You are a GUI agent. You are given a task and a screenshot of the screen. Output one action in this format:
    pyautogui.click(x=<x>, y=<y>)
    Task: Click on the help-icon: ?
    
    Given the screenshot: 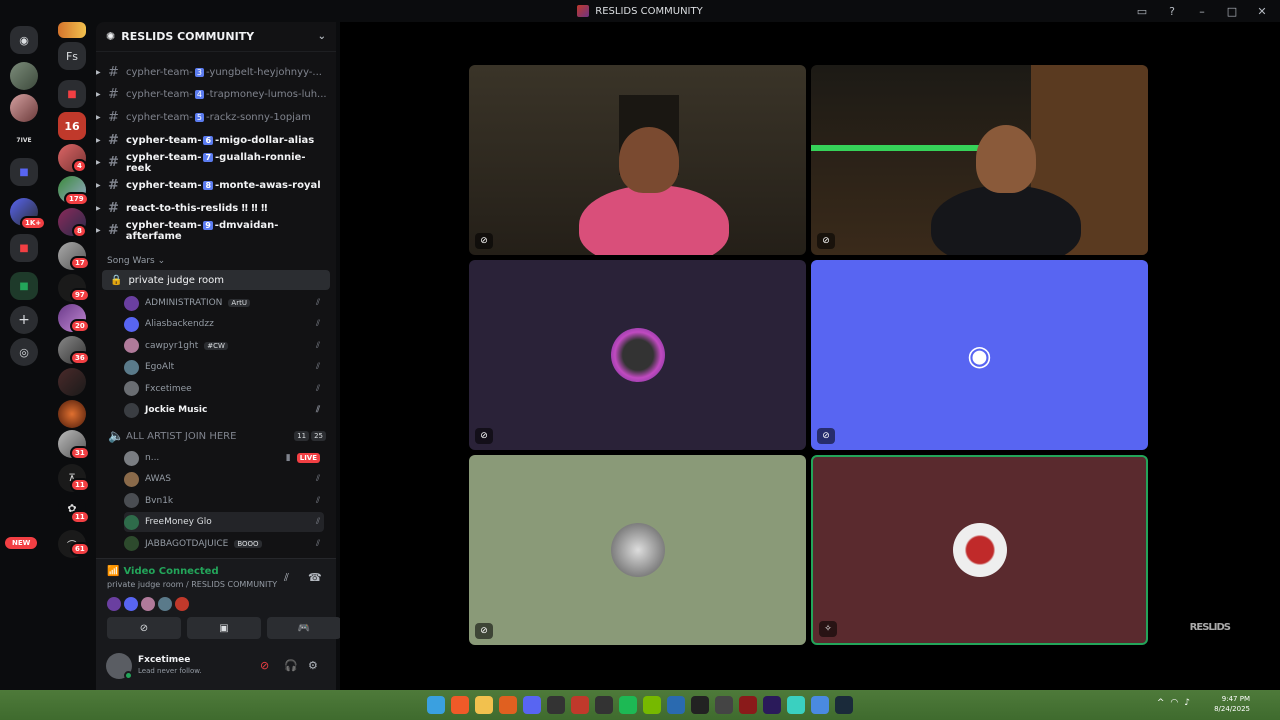 What is the action you would take?
    pyautogui.click(x=1172, y=11)
    